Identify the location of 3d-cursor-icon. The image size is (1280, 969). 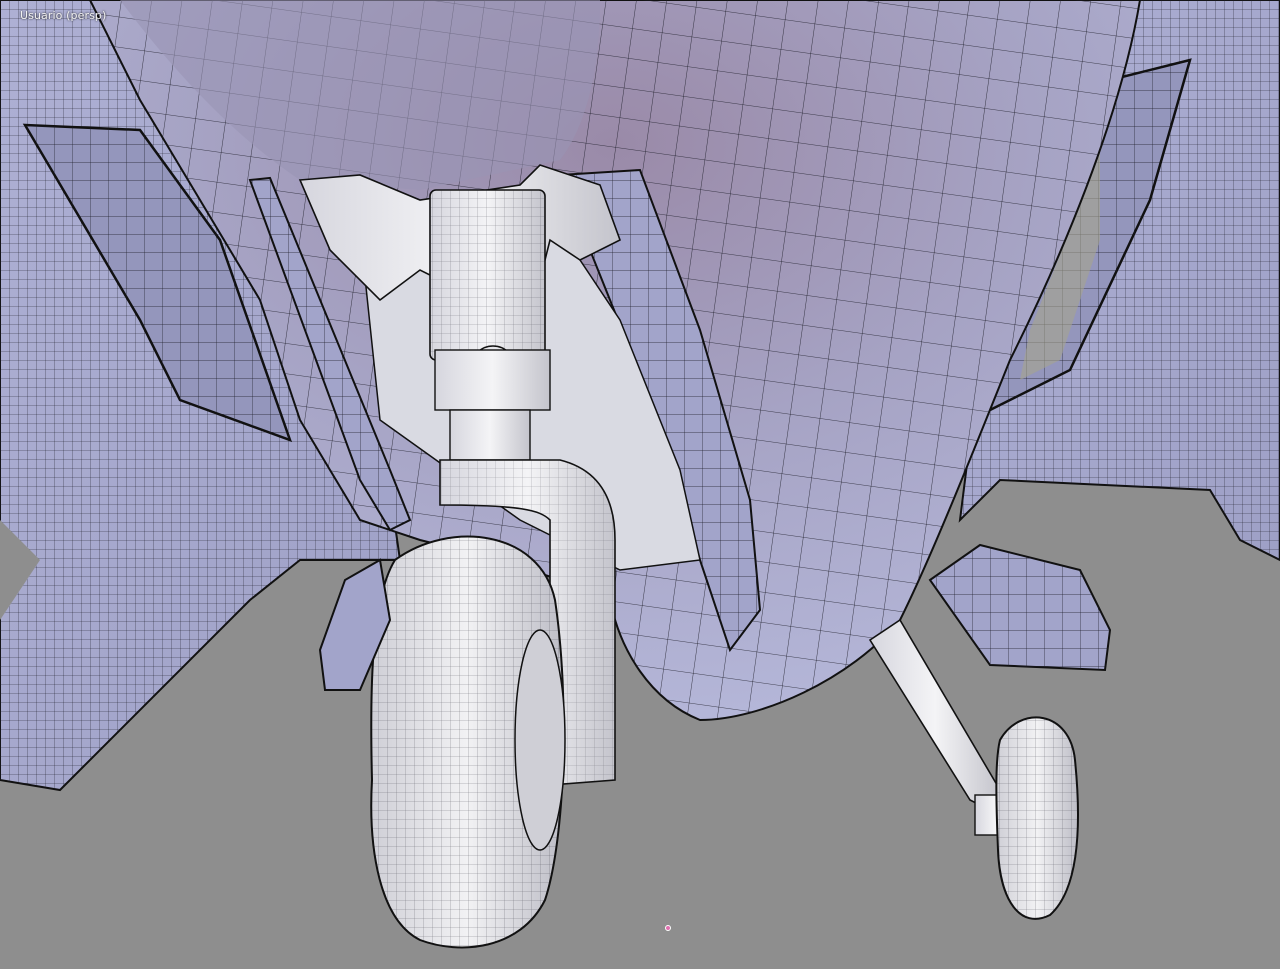
(668, 928).